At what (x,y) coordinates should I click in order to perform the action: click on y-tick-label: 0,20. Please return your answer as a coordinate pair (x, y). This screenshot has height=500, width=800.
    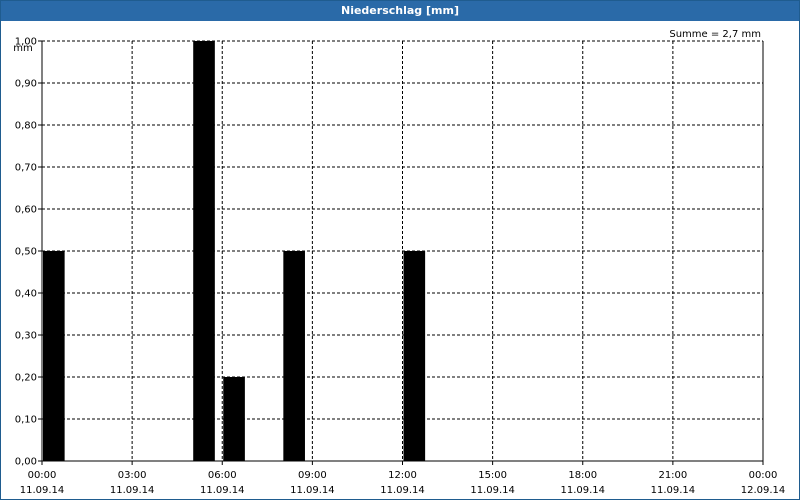
    Looking at the image, I should click on (26, 378).